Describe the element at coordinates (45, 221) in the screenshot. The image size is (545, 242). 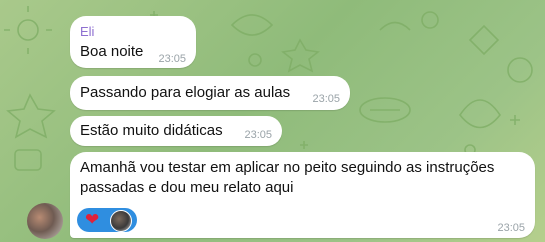
I see `sender-avatar` at that location.